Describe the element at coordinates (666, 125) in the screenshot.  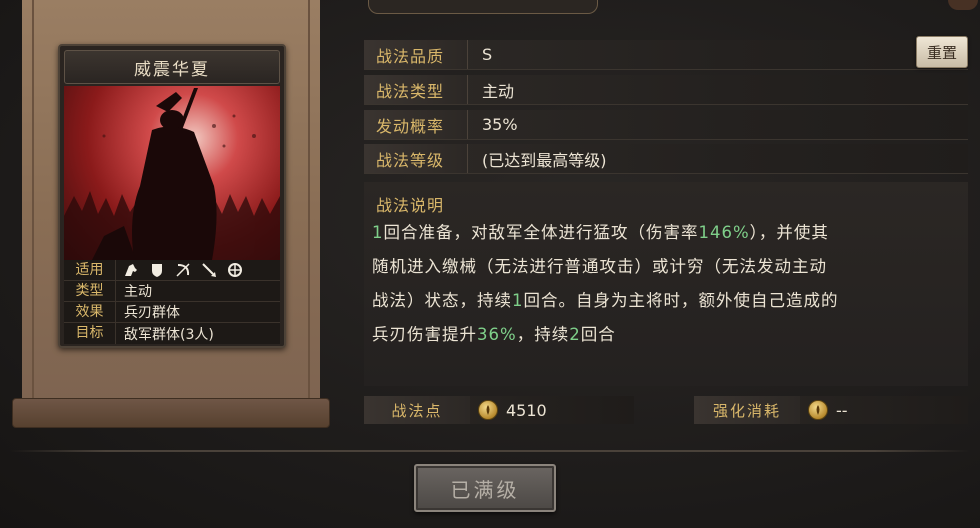
I see `info-row-chance: 发动概率 35%` at that location.